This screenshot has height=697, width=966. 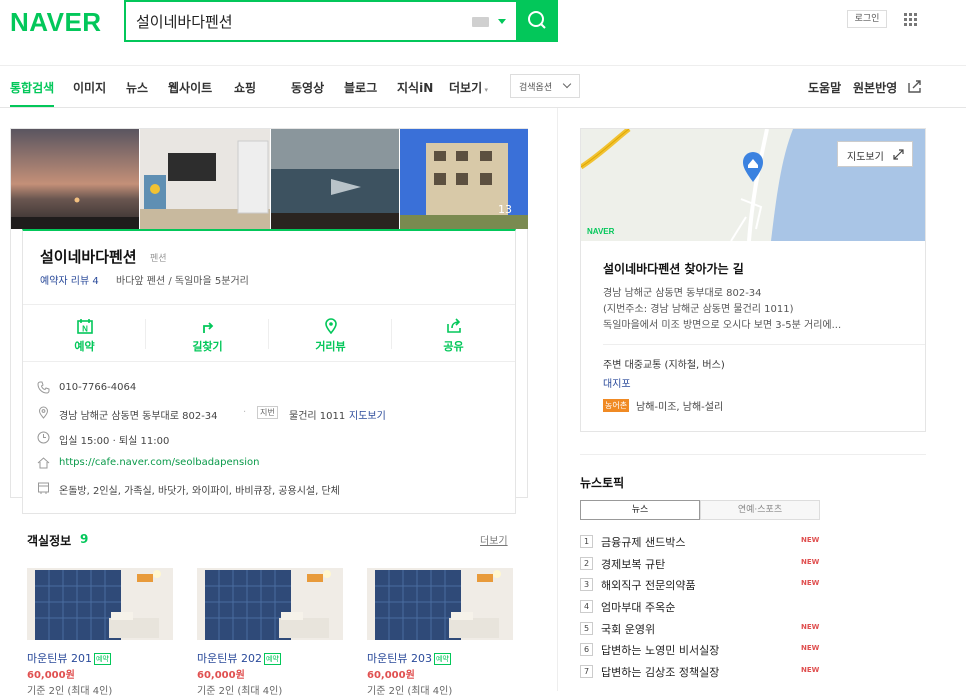 I want to click on autocomplete-arrow-icon, so click(x=502, y=21).